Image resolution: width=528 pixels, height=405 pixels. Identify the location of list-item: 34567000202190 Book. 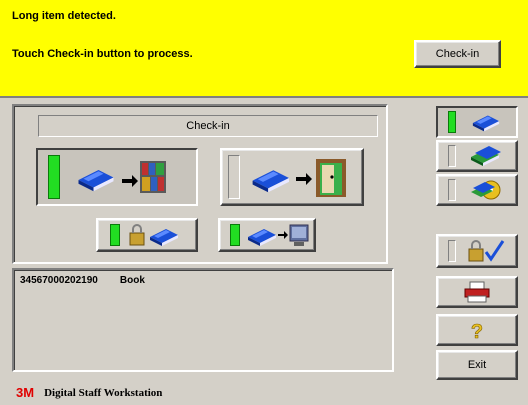
(82, 280).